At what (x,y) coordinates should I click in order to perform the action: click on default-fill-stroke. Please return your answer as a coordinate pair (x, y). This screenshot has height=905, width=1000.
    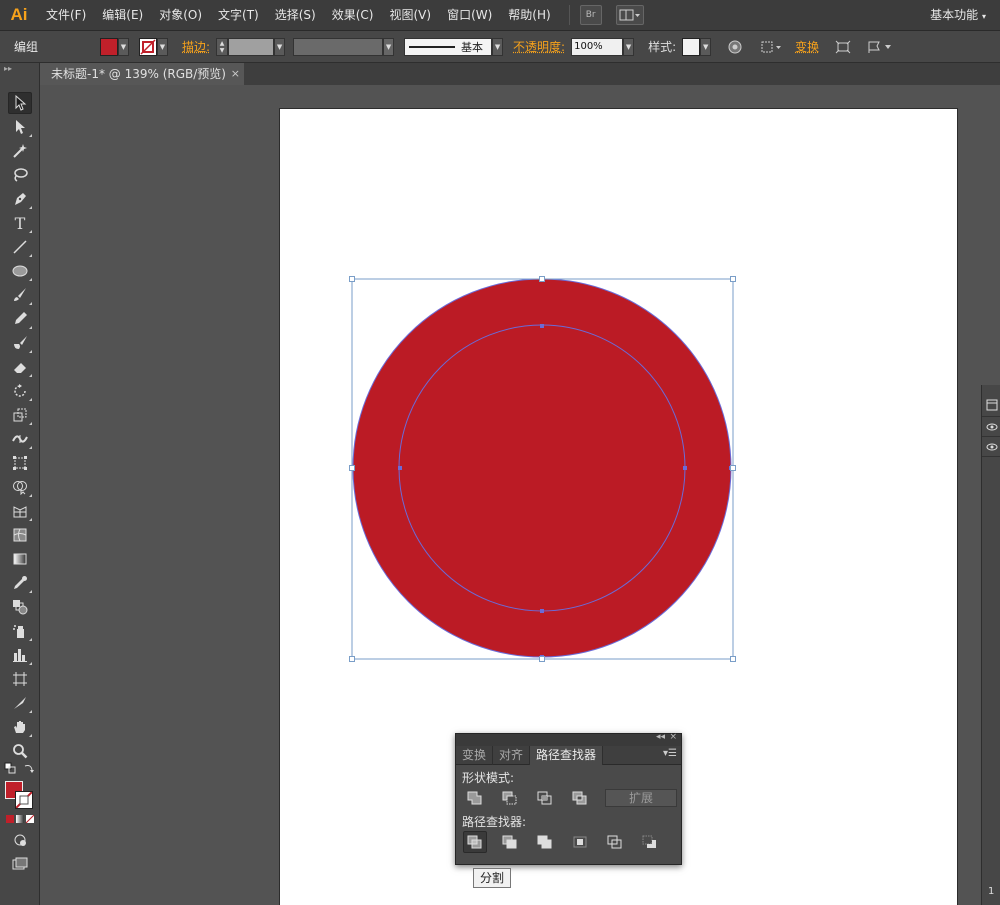
    Looking at the image, I should click on (10, 768).